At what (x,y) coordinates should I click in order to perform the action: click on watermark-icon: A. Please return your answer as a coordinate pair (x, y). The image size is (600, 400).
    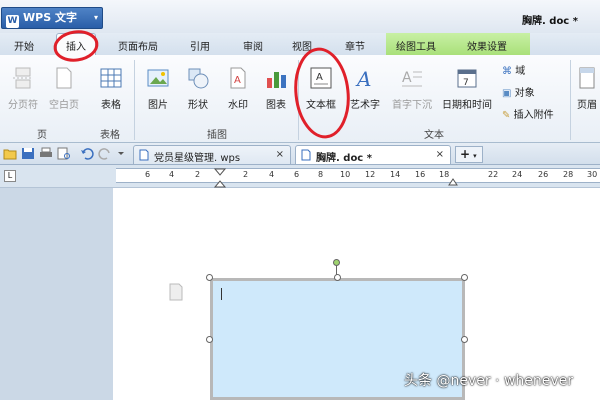
    Looking at the image, I should click on (238, 78).